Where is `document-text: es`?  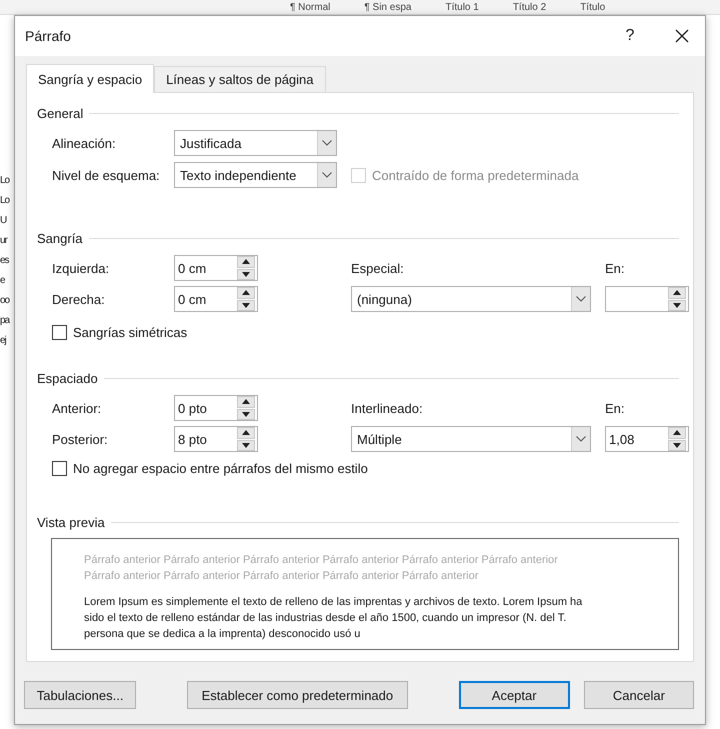 document-text: es is located at coordinates (5, 261).